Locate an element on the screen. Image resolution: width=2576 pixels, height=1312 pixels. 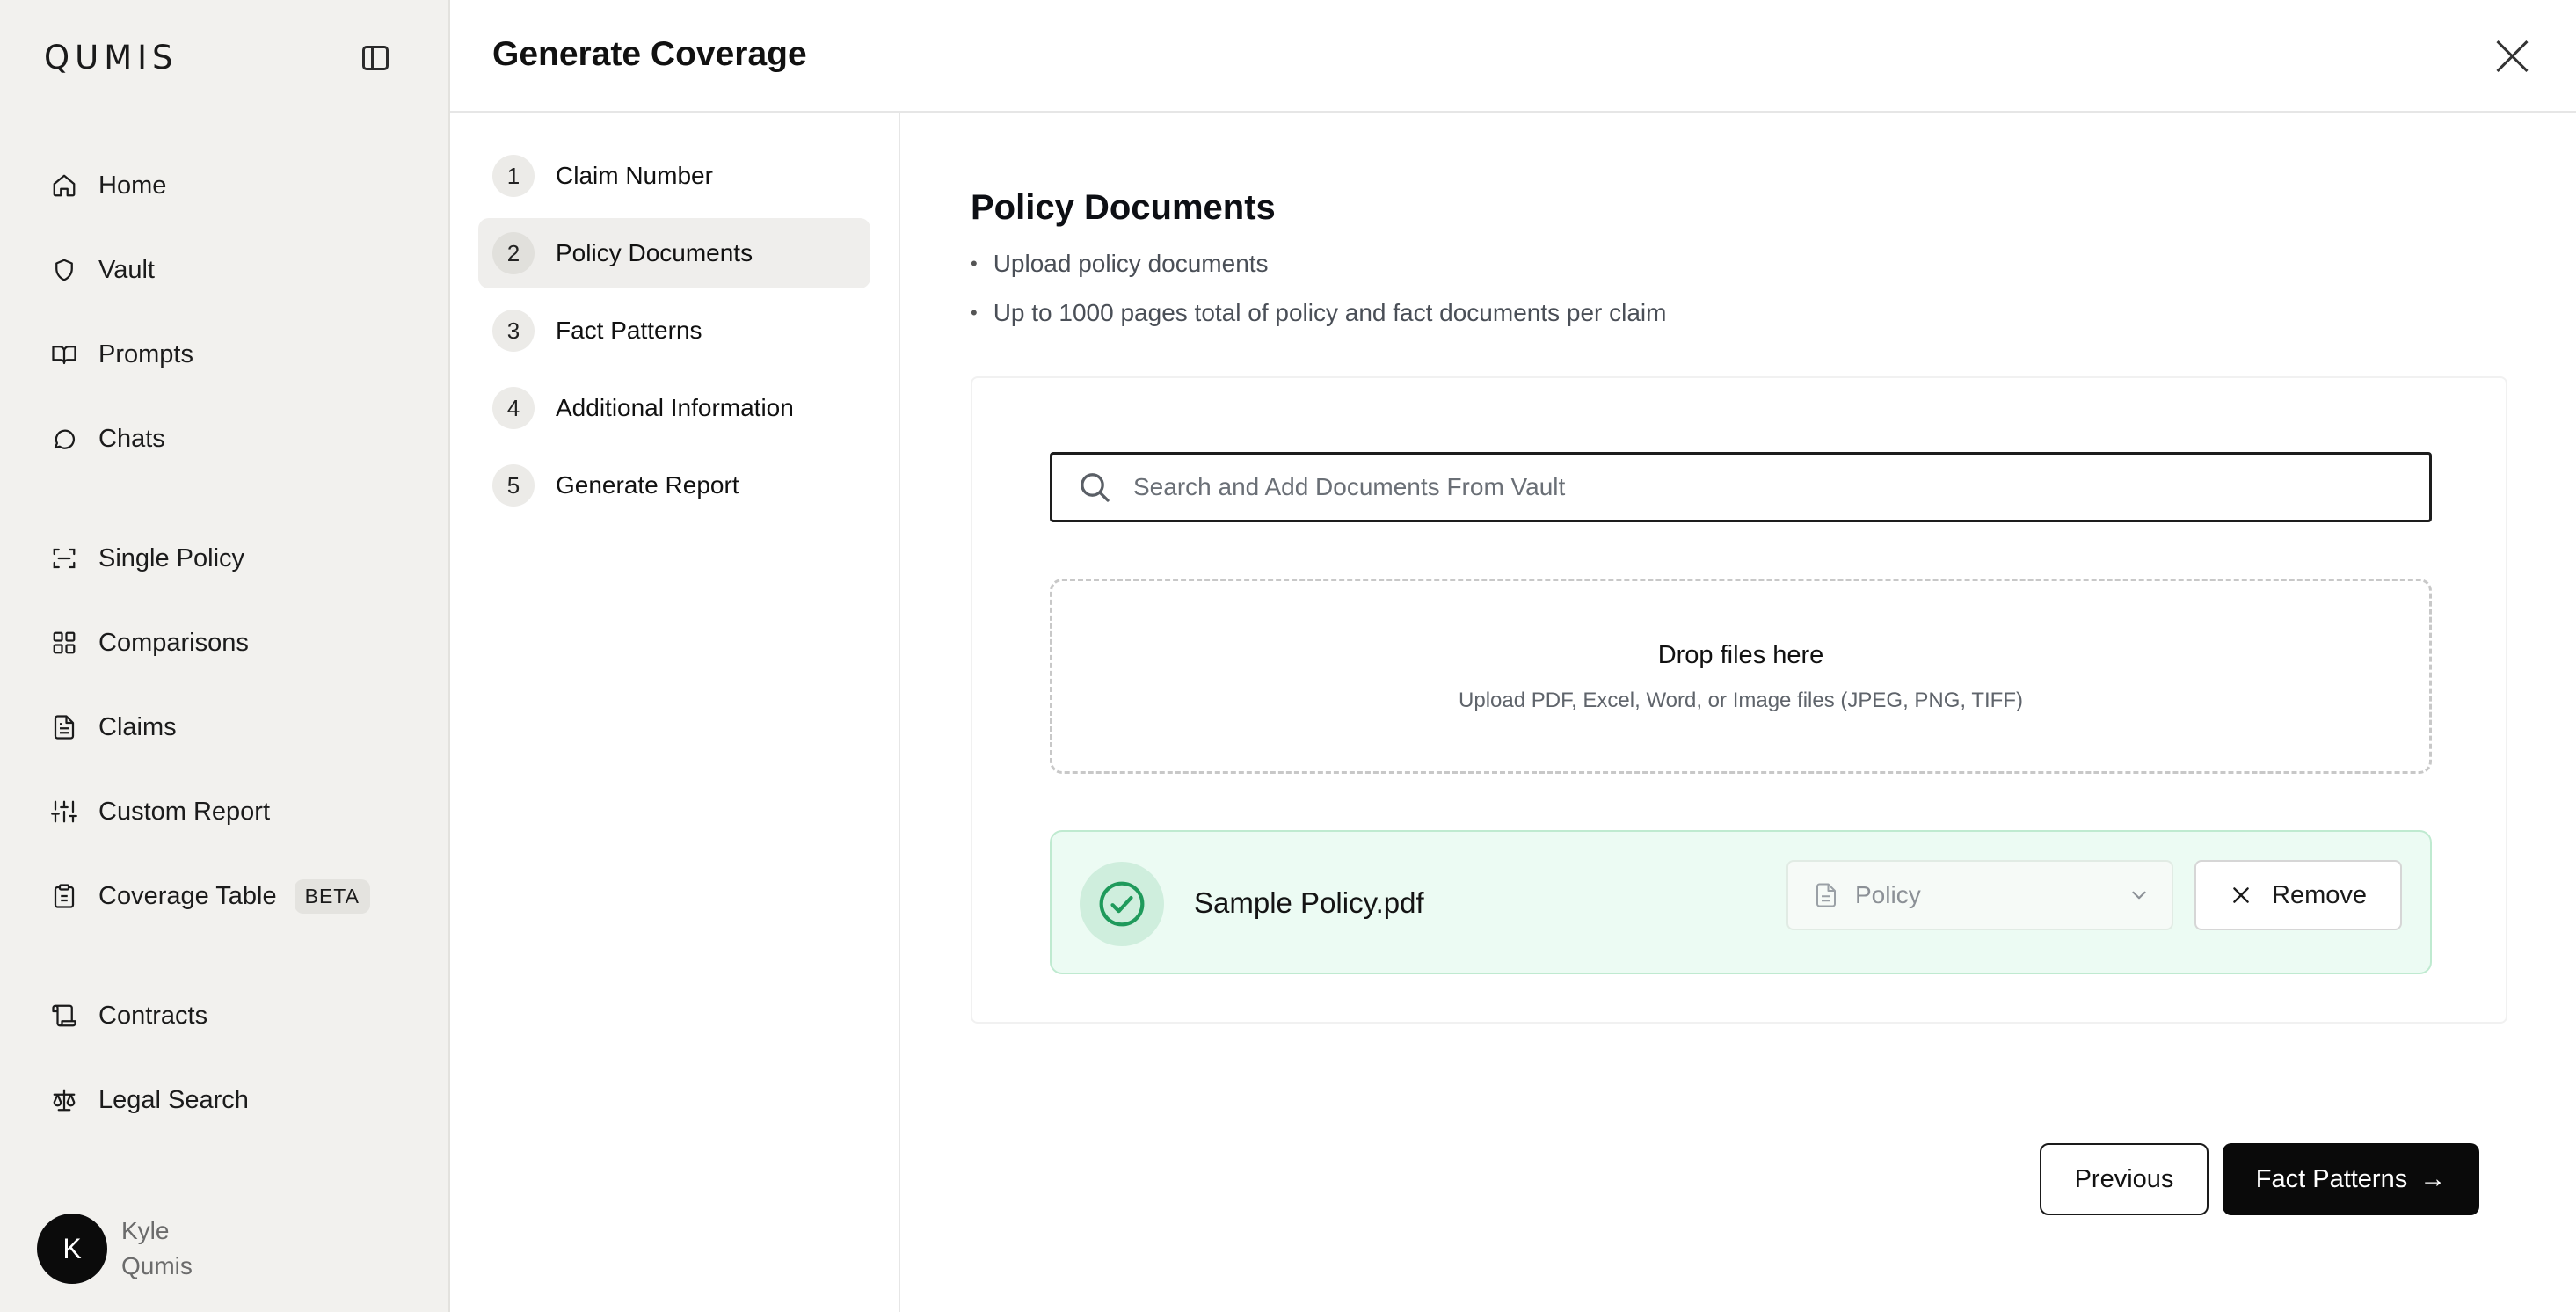
step-generate-report: 5 Generate Report is located at coordinates (674, 485).